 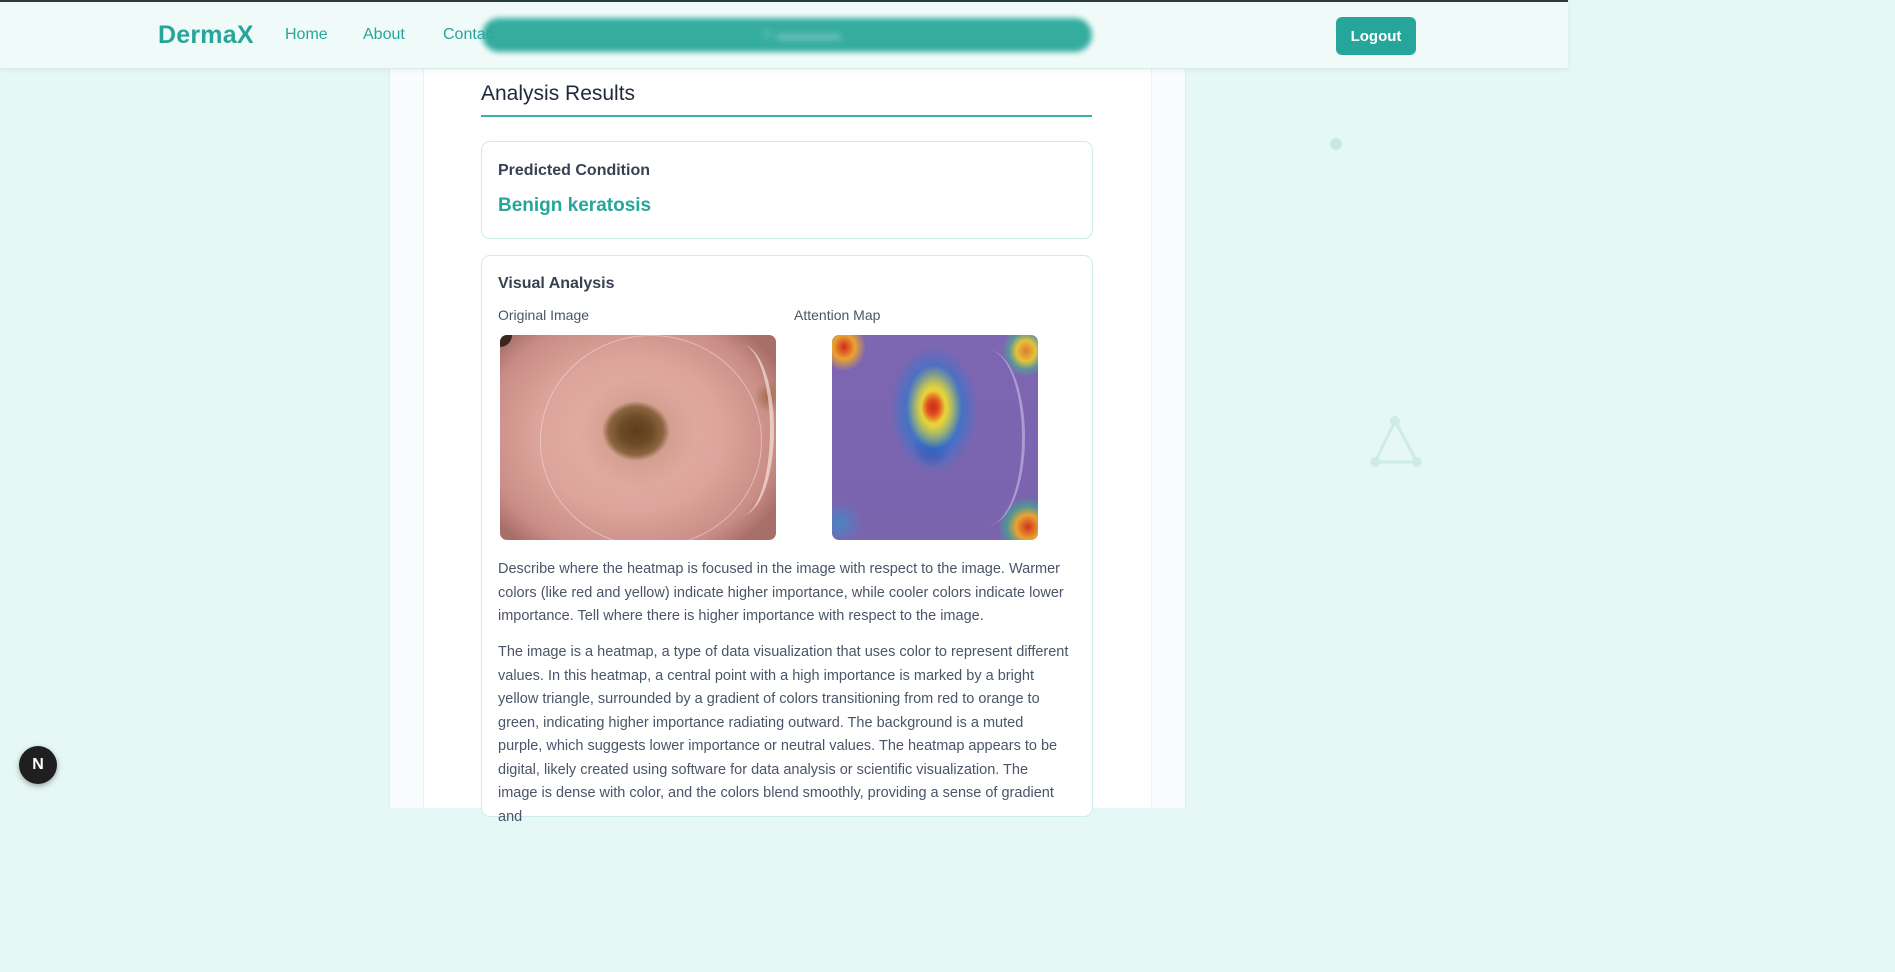 What do you see at coordinates (575, 205) in the screenshot?
I see `predicted-condition-value: Benign keratosis` at bounding box center [575, 205].